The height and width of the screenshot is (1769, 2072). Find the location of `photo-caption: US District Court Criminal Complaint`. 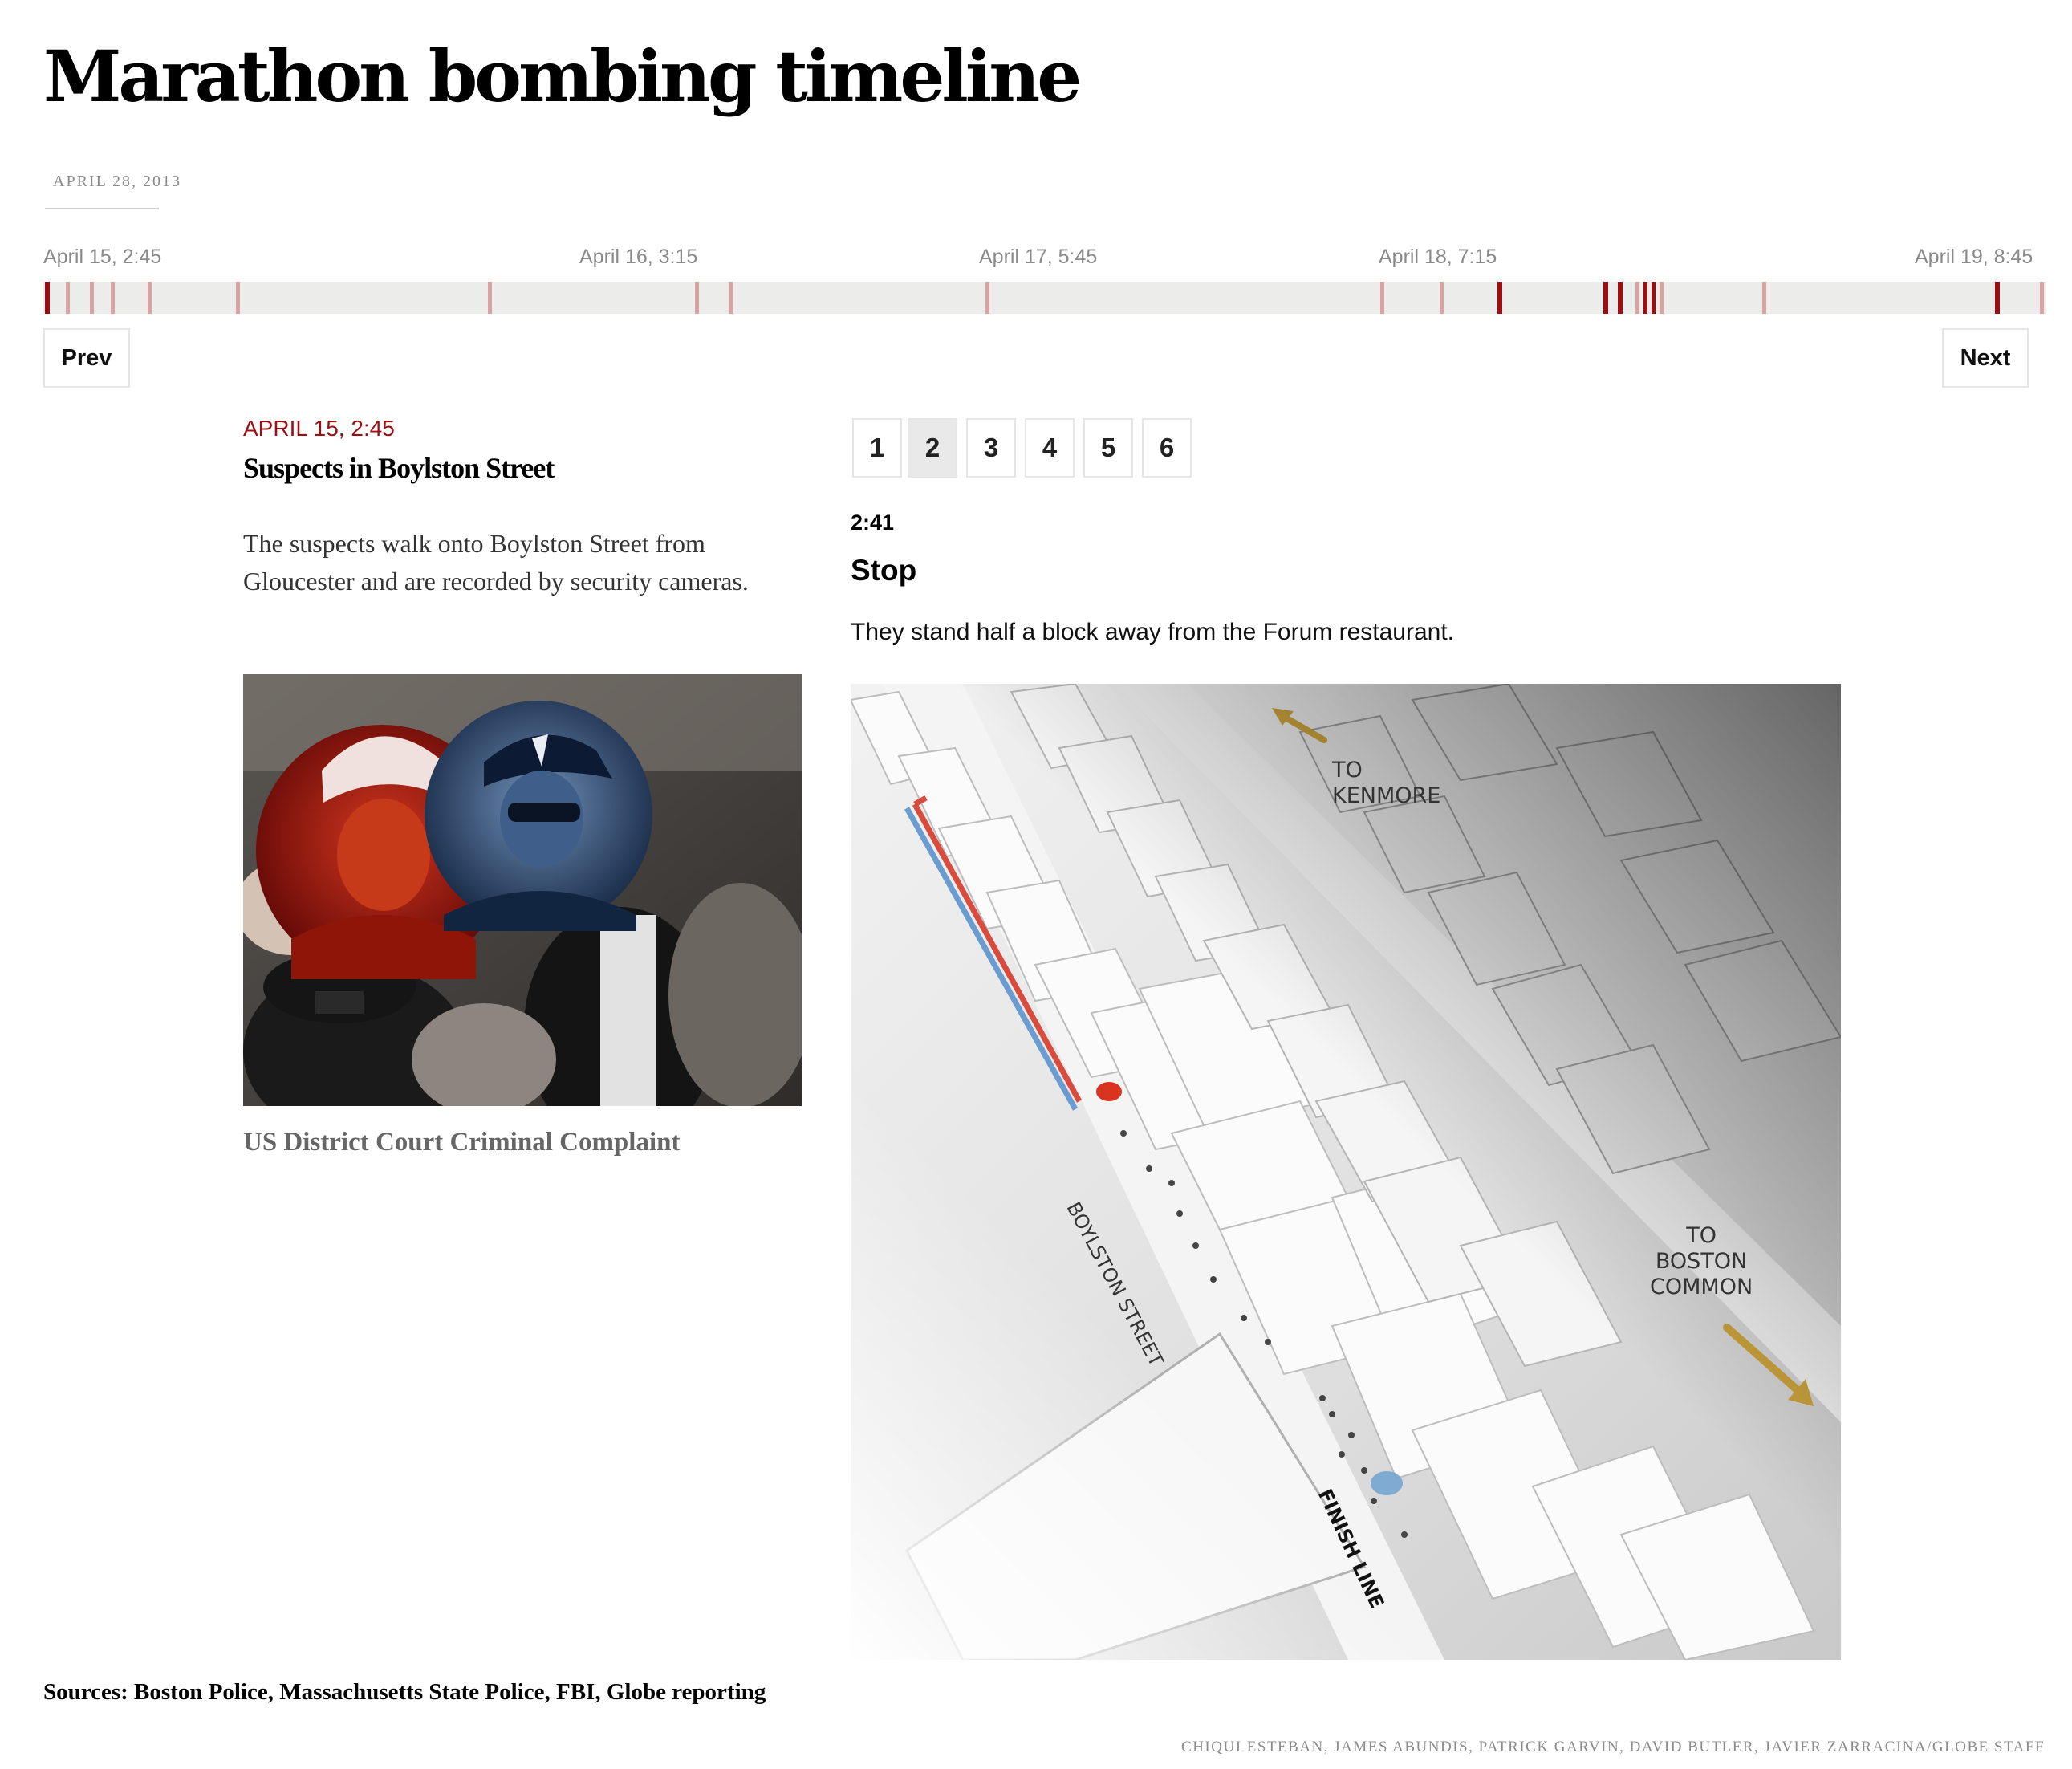

photo-caption: US District Court Criminal Complaint is located at coordinates (462, 1142).